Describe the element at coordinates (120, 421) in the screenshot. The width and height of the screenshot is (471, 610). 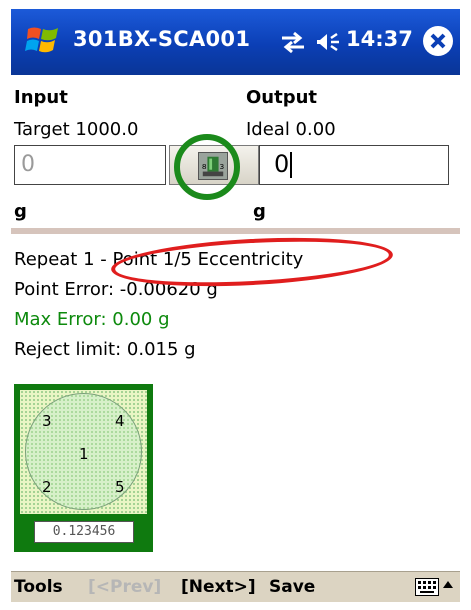
I see `point-label: 4` at that location.